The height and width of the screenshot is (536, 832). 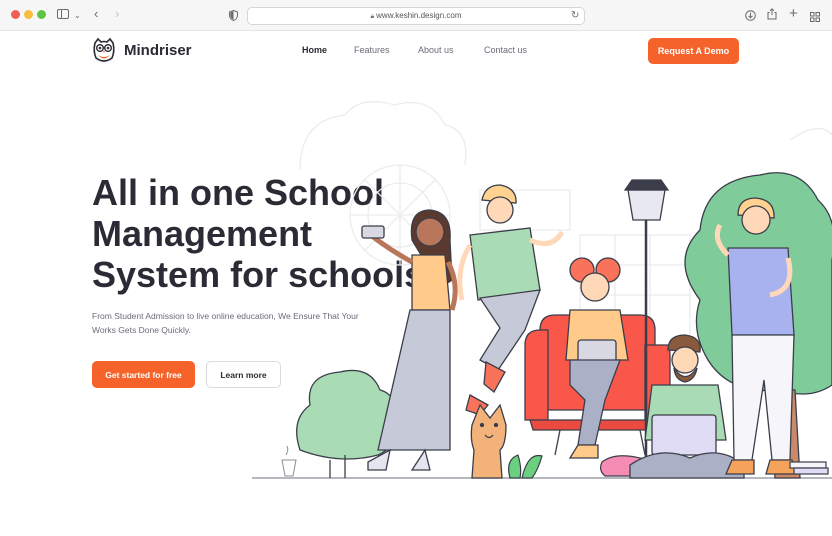 I want to click on request-demo-button: Request A Demo, so click(x=693, y=51).